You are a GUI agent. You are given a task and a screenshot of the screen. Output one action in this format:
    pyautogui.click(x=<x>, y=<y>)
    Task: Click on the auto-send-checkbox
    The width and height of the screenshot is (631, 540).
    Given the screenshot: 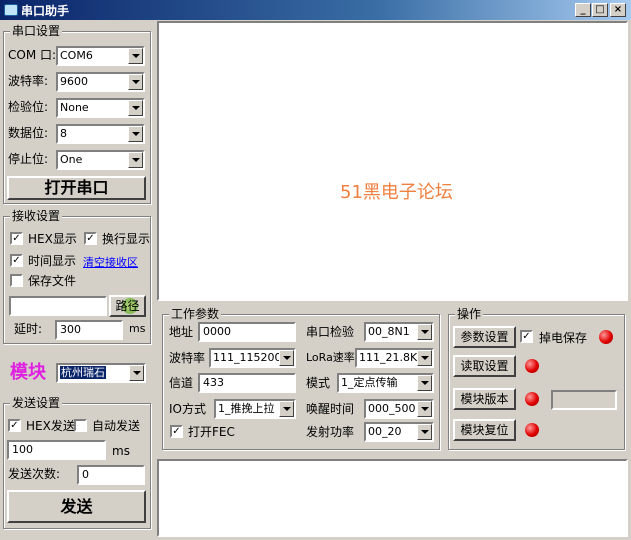 What is the action you would take?
    pyautogui.click(x=80, y=425)
    